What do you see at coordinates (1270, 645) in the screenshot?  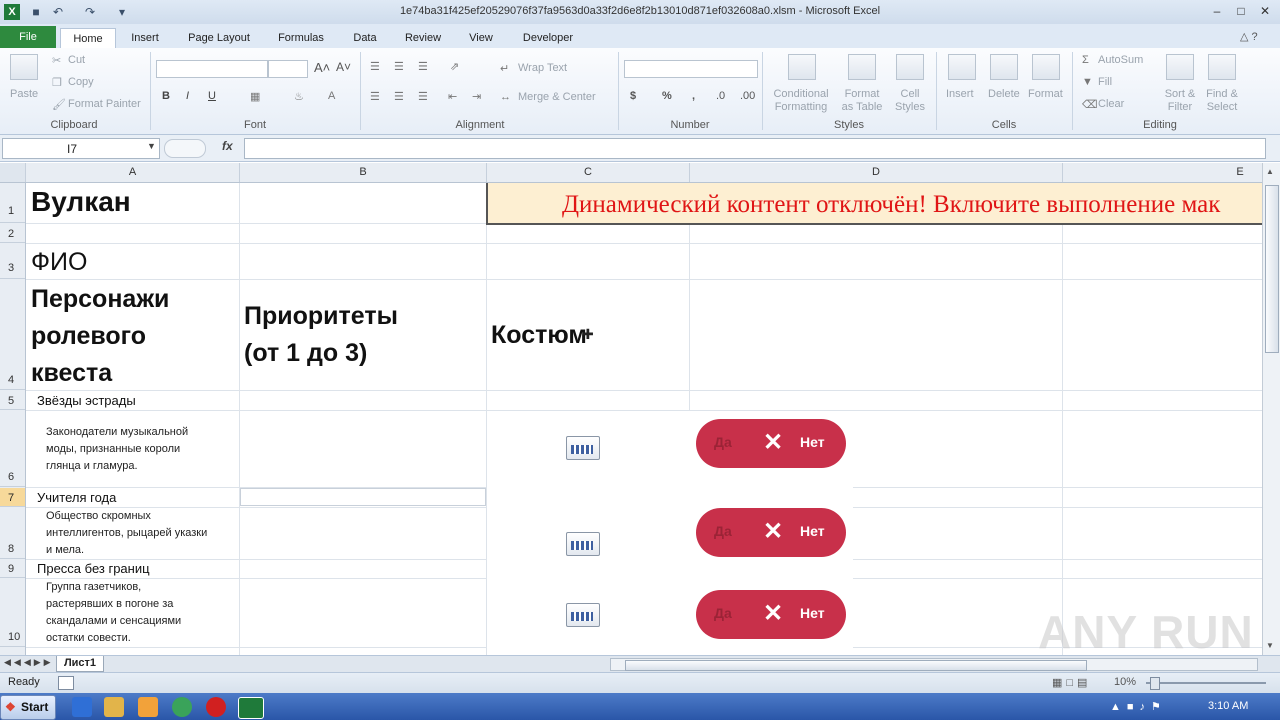 I see `scroll-down-icon: ▼` at bounding box center [1270, 645].